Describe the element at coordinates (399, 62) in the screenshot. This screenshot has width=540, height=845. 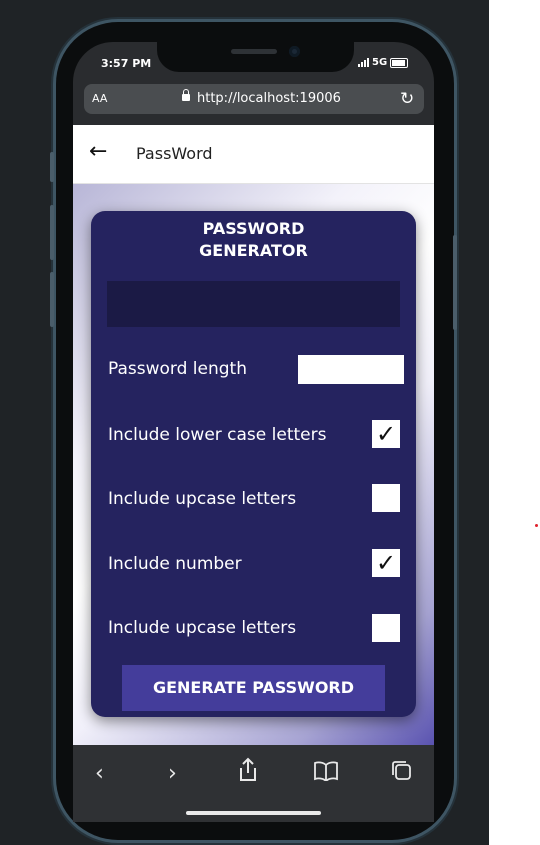
I see `battery-icon` at that location.